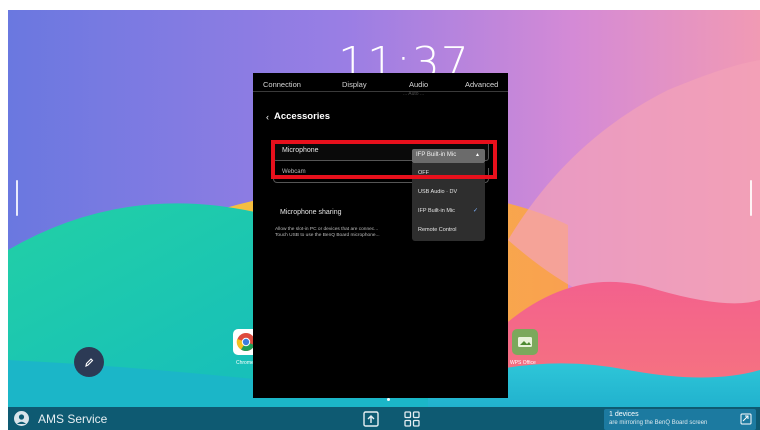  Describe the element at coordinates (658, 423) in the screenshot. I see `notification-text: are mirroring the BenQ Board screen` at that location.